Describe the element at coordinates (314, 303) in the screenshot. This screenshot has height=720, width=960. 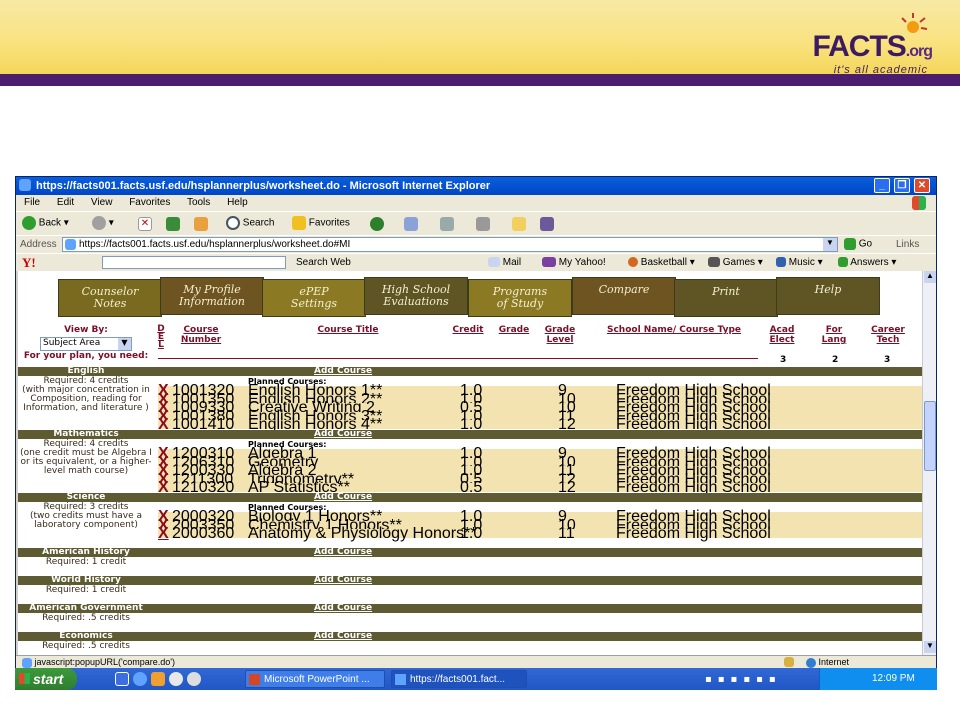
I see `nav-tab-line2: Settings` at that location.